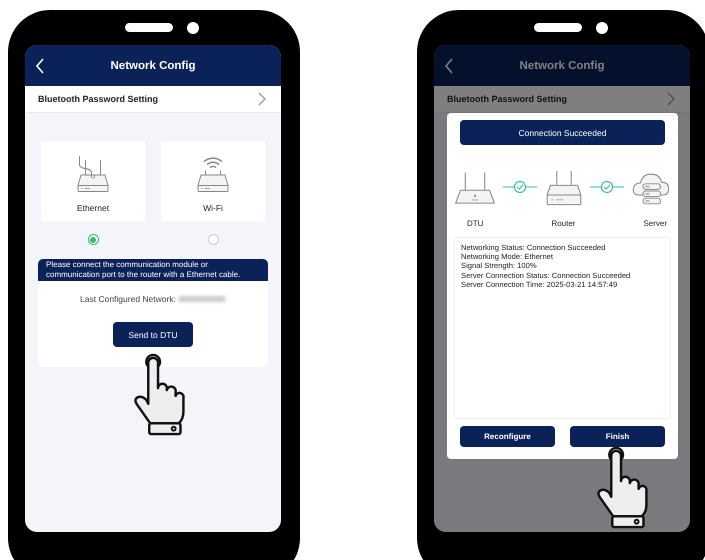 This screenshot has width=705, height=560. I want to click on option-label: Wi-Fi, so click(213, 208).